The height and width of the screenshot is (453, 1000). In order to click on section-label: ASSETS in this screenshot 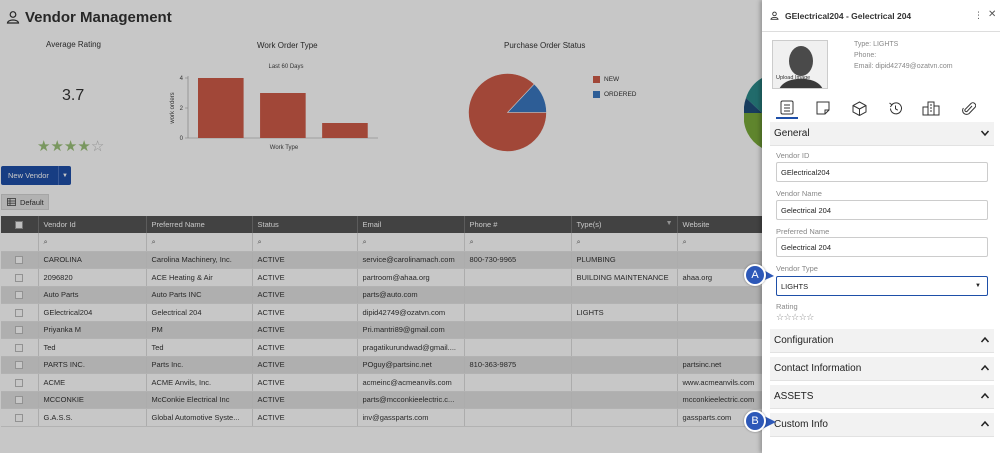, I will do `click(794, 396)`.